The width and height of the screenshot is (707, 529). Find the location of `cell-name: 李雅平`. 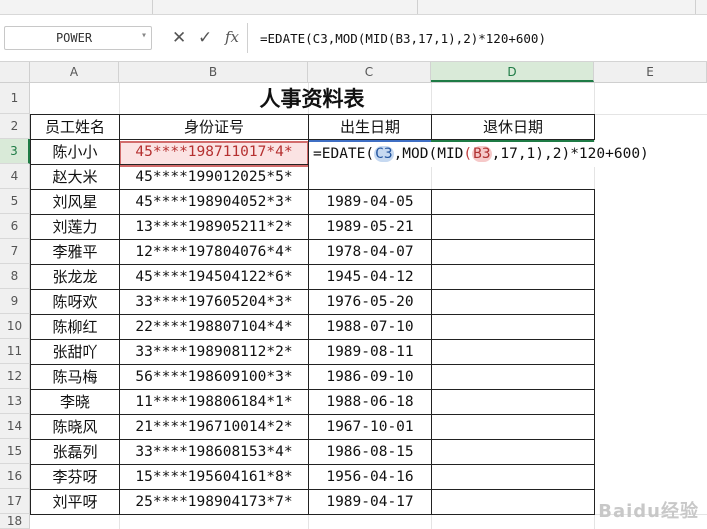

cell-name: 李雅平 is located at coordinates (75, 252).